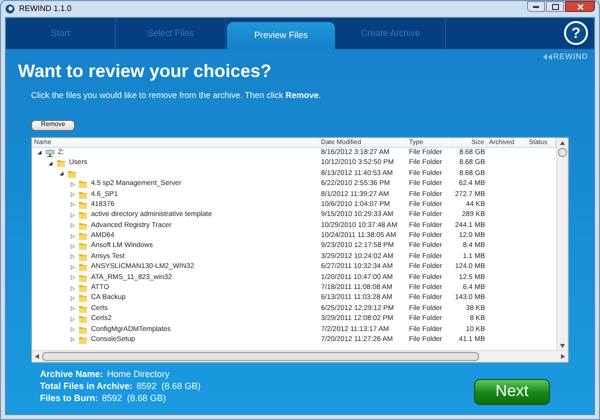 This screenshot has width=600, height=420. I want to click on close-button, so click(580, 6).